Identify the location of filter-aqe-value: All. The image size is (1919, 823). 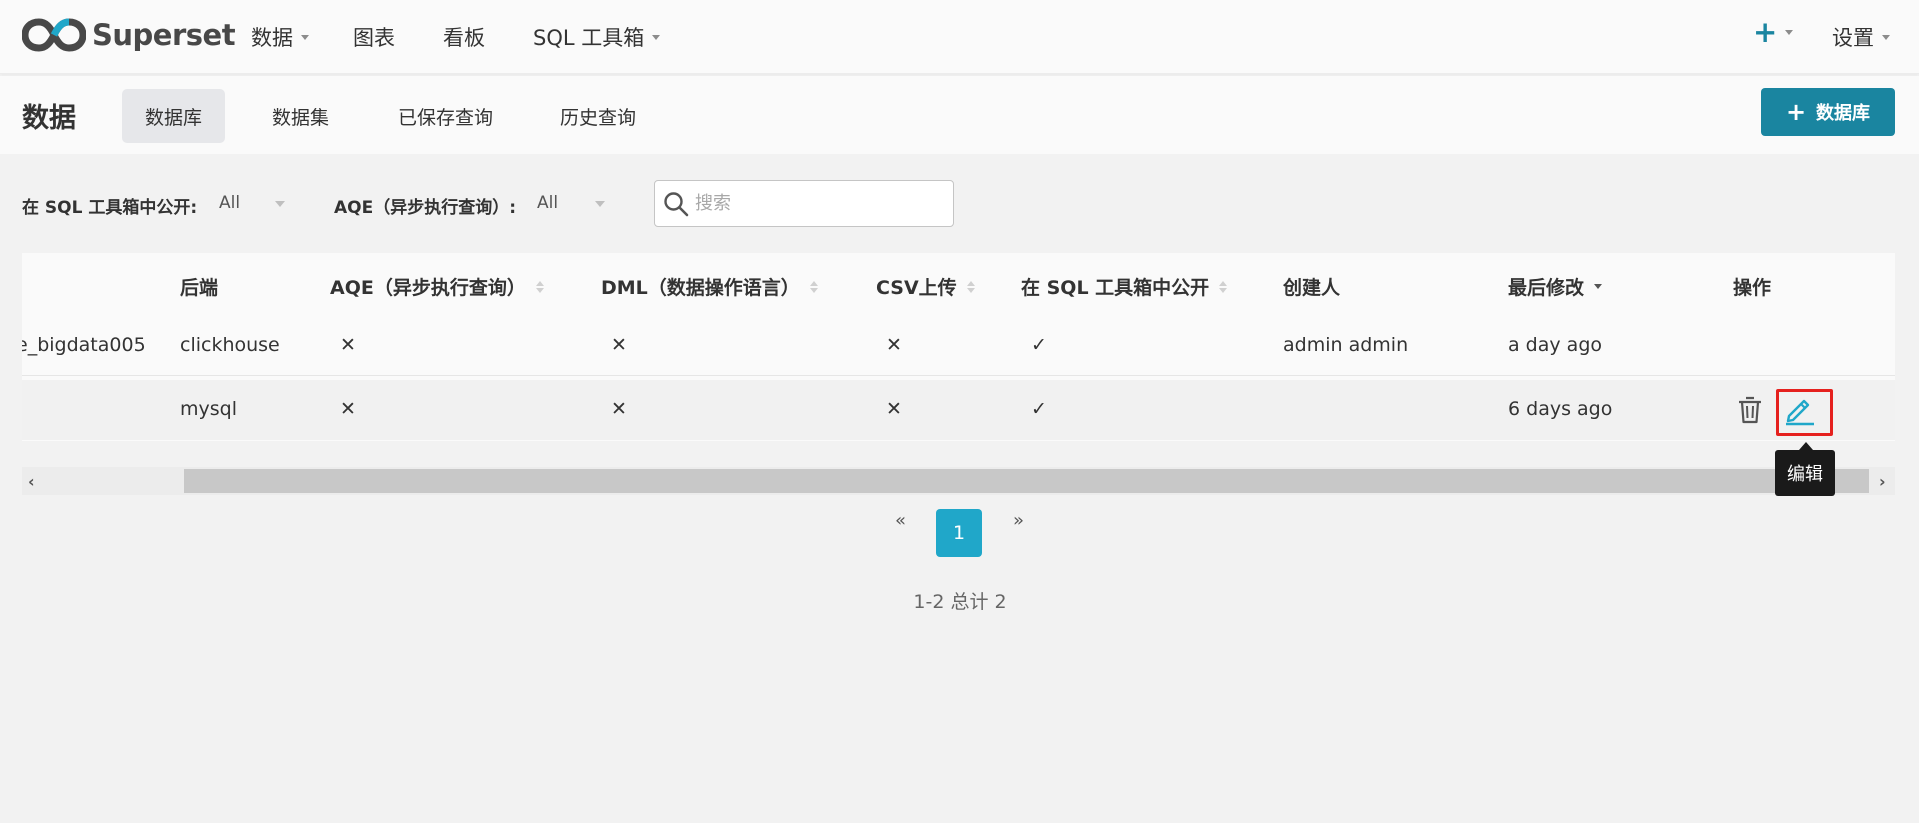
(548, 203).